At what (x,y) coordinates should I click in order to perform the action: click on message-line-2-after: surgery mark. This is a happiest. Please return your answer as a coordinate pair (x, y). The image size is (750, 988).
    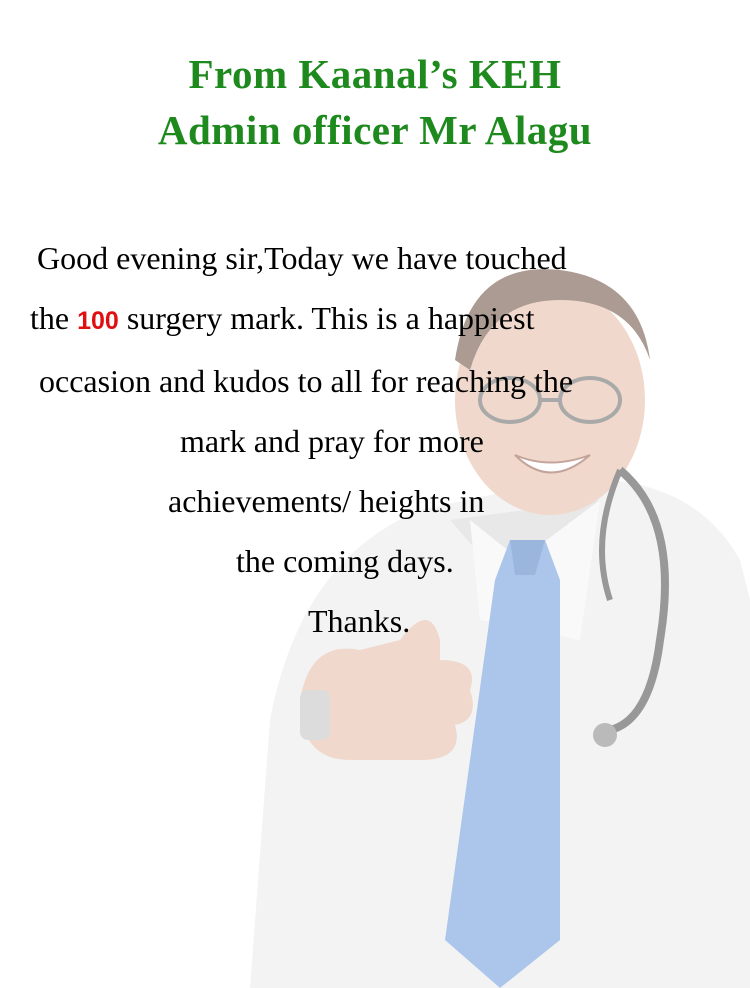
    Looking at the image, I should click on (330, 318).